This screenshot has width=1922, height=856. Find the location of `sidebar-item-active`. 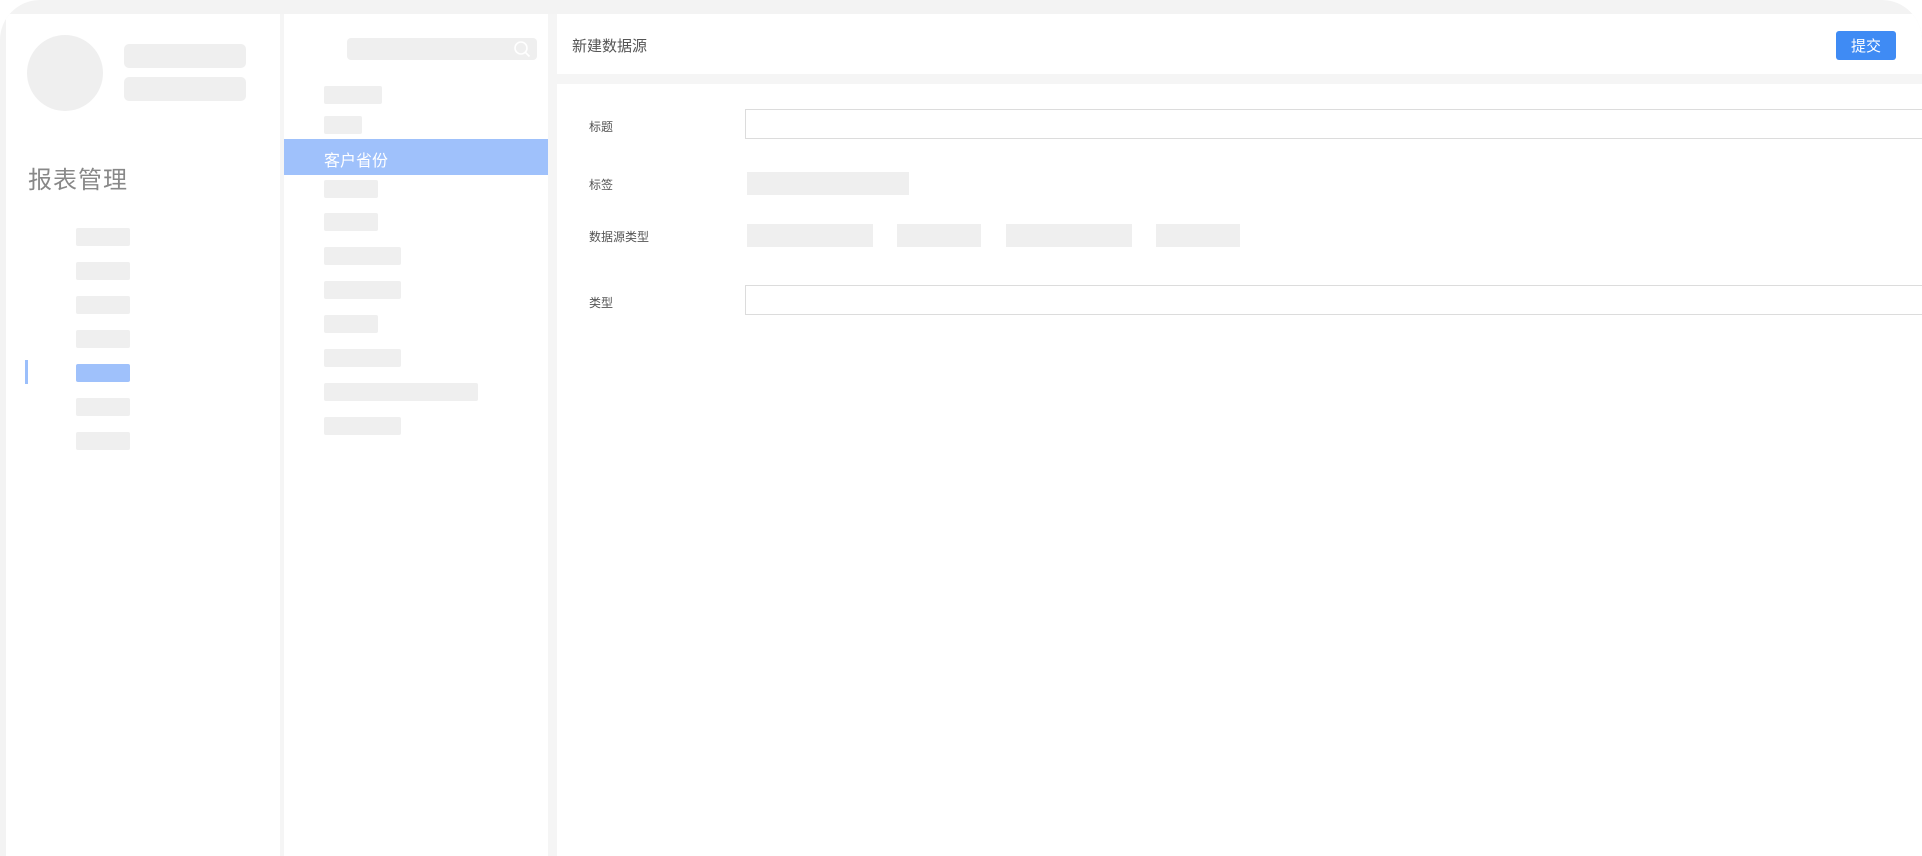

sidebar-item-active is located at coordinates (103, 373).